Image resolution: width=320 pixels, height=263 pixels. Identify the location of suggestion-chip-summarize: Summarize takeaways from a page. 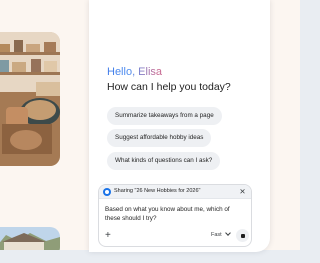
(164, 116).